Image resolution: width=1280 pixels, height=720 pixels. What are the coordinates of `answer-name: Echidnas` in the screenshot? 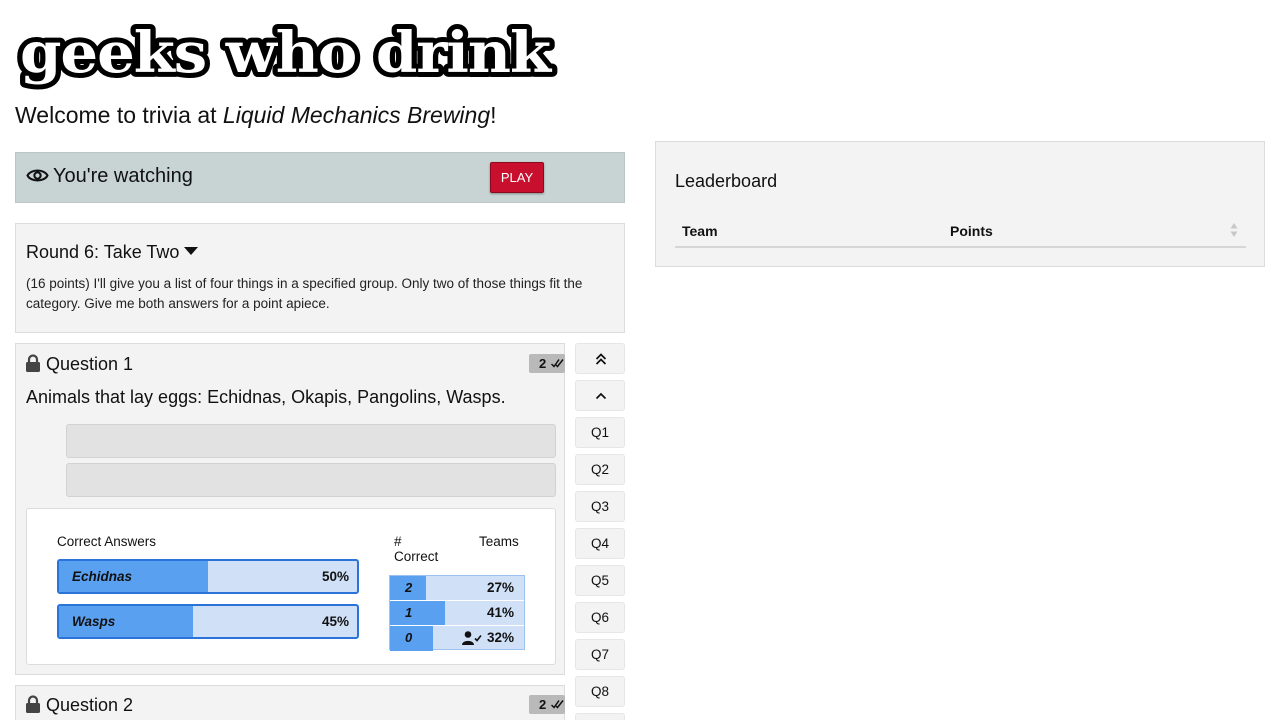 It's located at (102, 576).